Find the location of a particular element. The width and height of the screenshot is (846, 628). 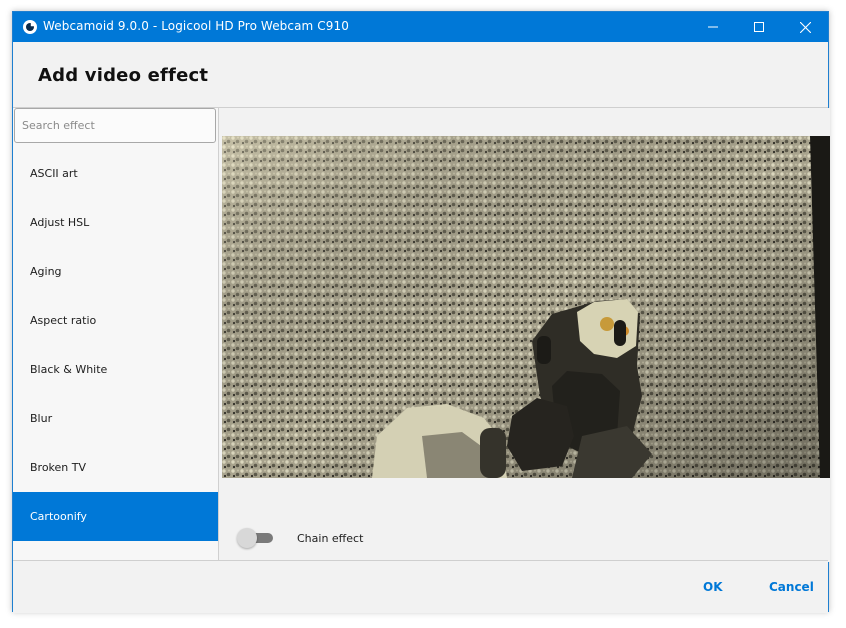

webcamoid-logo-icon is located at coordinates (30, 27).